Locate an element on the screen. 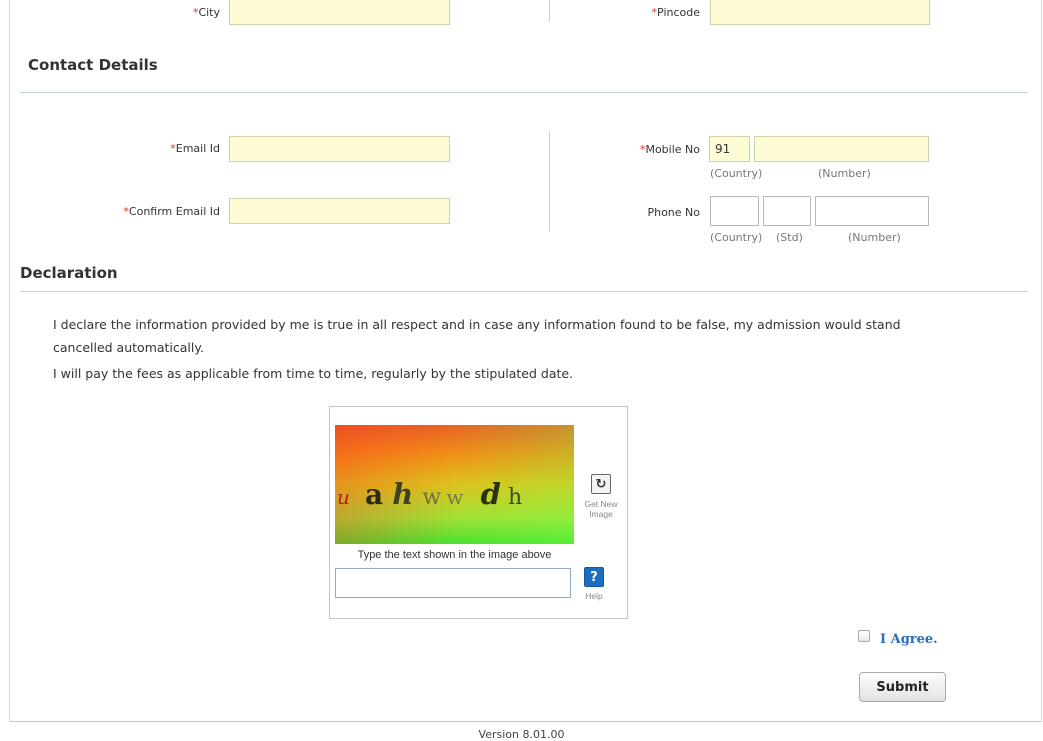 Image resolution: width=1043 pixels, height=741 pixels. captcha-char: d is located at coordinates (490, 494).